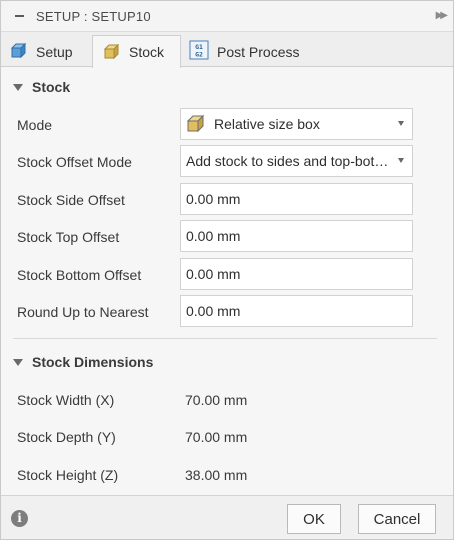 Image resolution: width=454 pixels, height=540 pixels. What do you see at coordinates (93, 16) in the screenshot?
I see `dialog-title: SETUP : SETUP10` at bounding box center [93, 16].